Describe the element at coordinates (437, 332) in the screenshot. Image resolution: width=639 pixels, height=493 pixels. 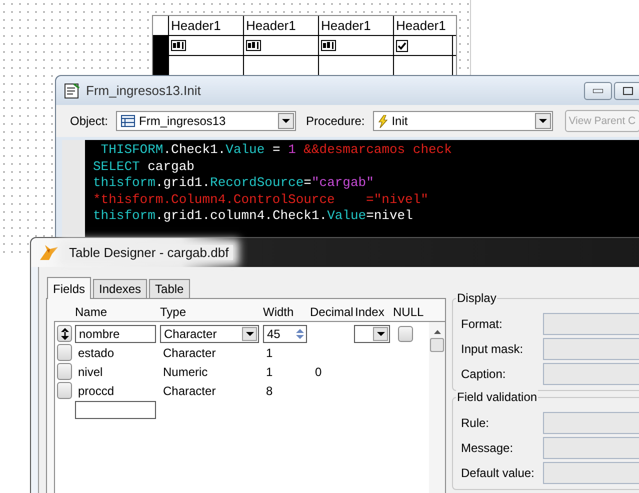
I see `scroll-up-icon` at that location.